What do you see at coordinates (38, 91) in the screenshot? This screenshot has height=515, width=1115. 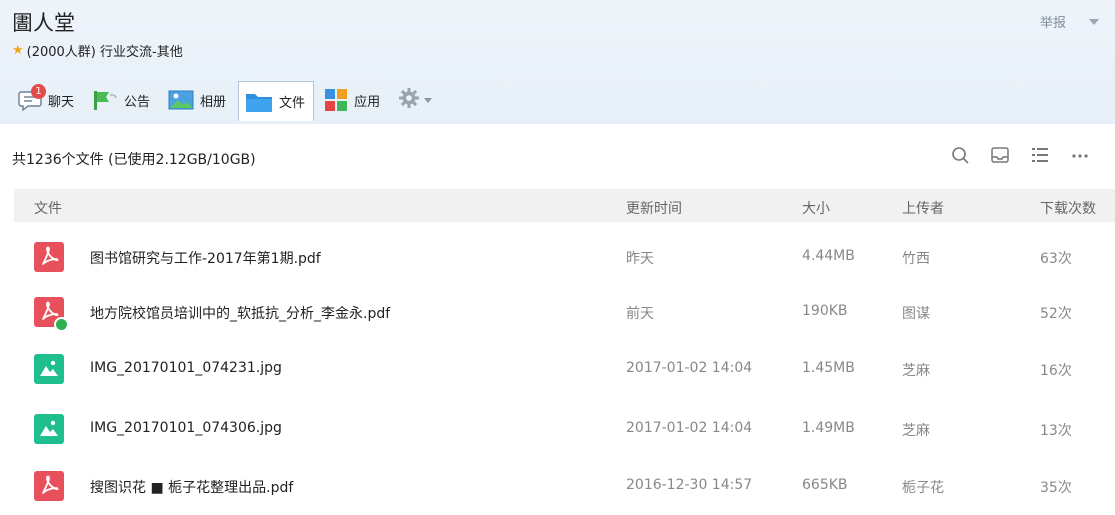 I see `unread-badge: 1` at bounding box center [38, 91].